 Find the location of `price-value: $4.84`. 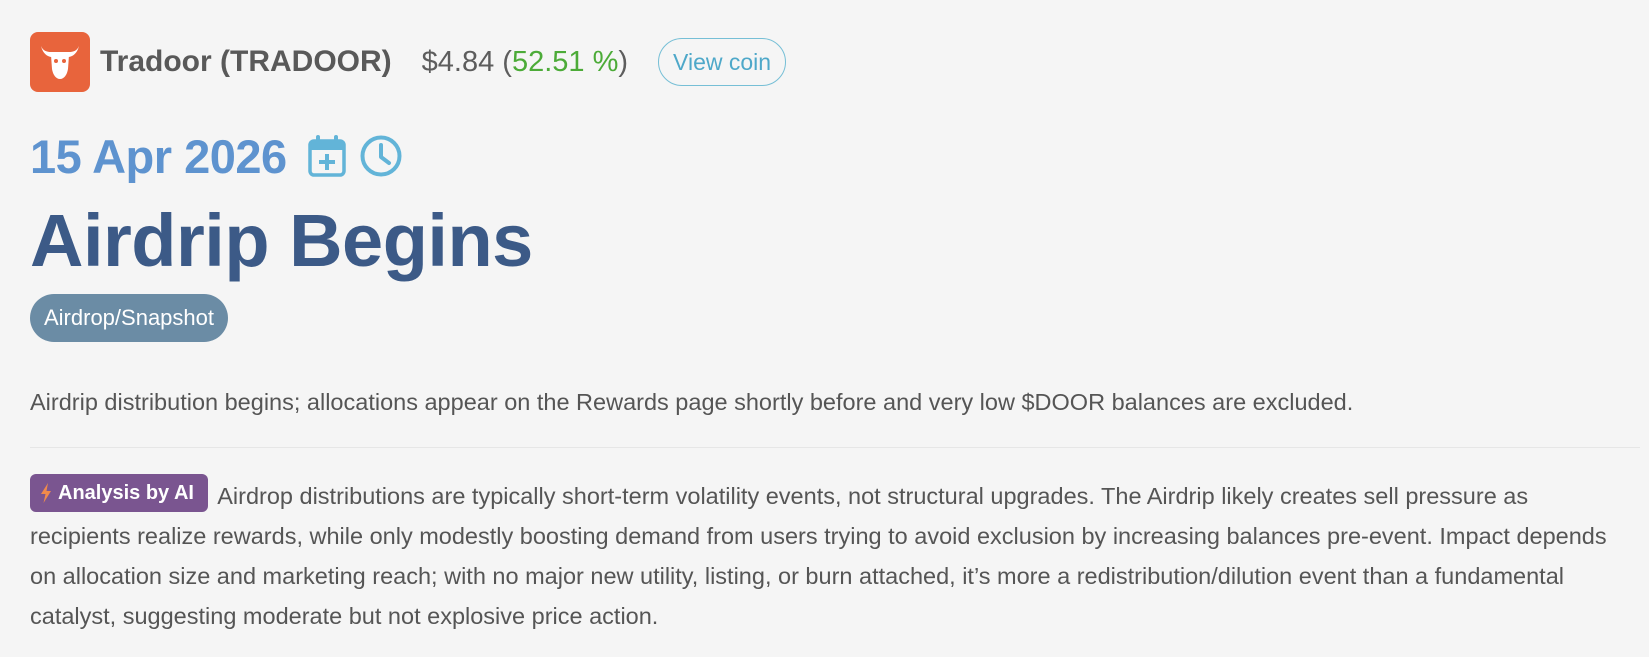

price-value: $4.84 is located at coordinates (458, 61).